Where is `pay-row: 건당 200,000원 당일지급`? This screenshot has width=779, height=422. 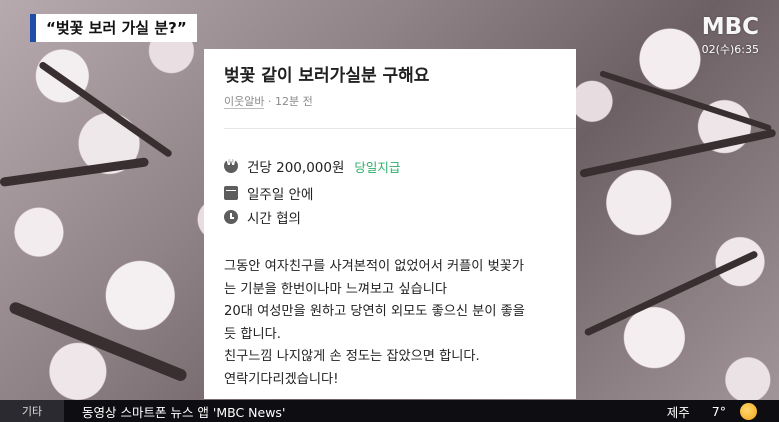 pay-row: 건당 200,000원 당일지급 is located at coordinates (312, 166).